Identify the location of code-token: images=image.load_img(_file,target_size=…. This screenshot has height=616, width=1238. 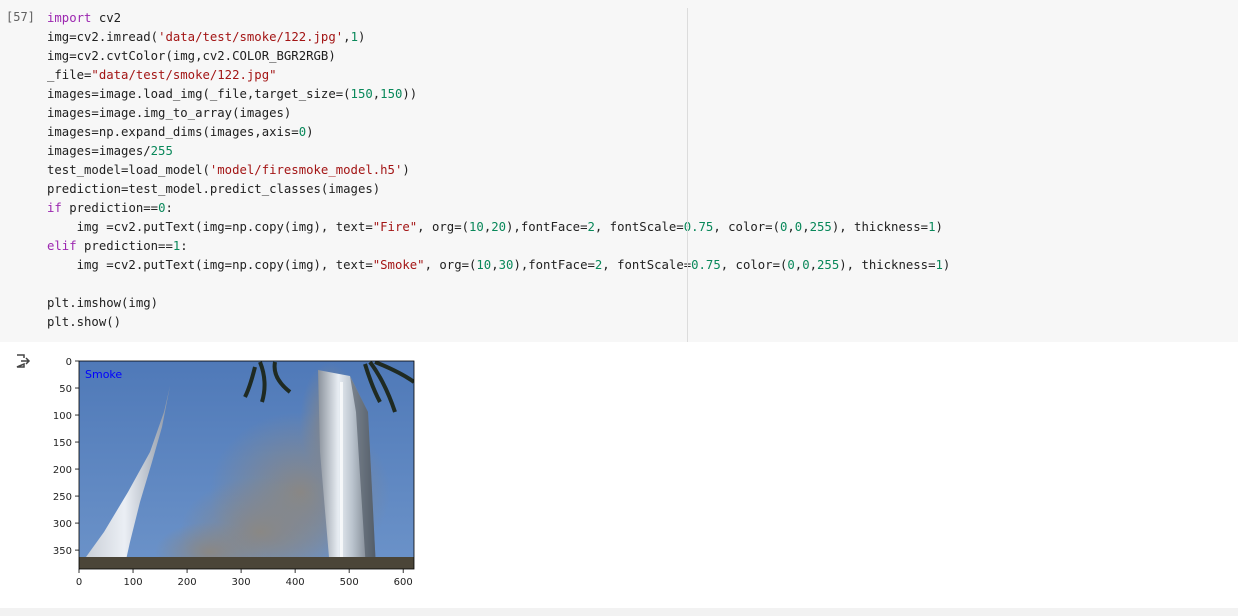
(199, 94).